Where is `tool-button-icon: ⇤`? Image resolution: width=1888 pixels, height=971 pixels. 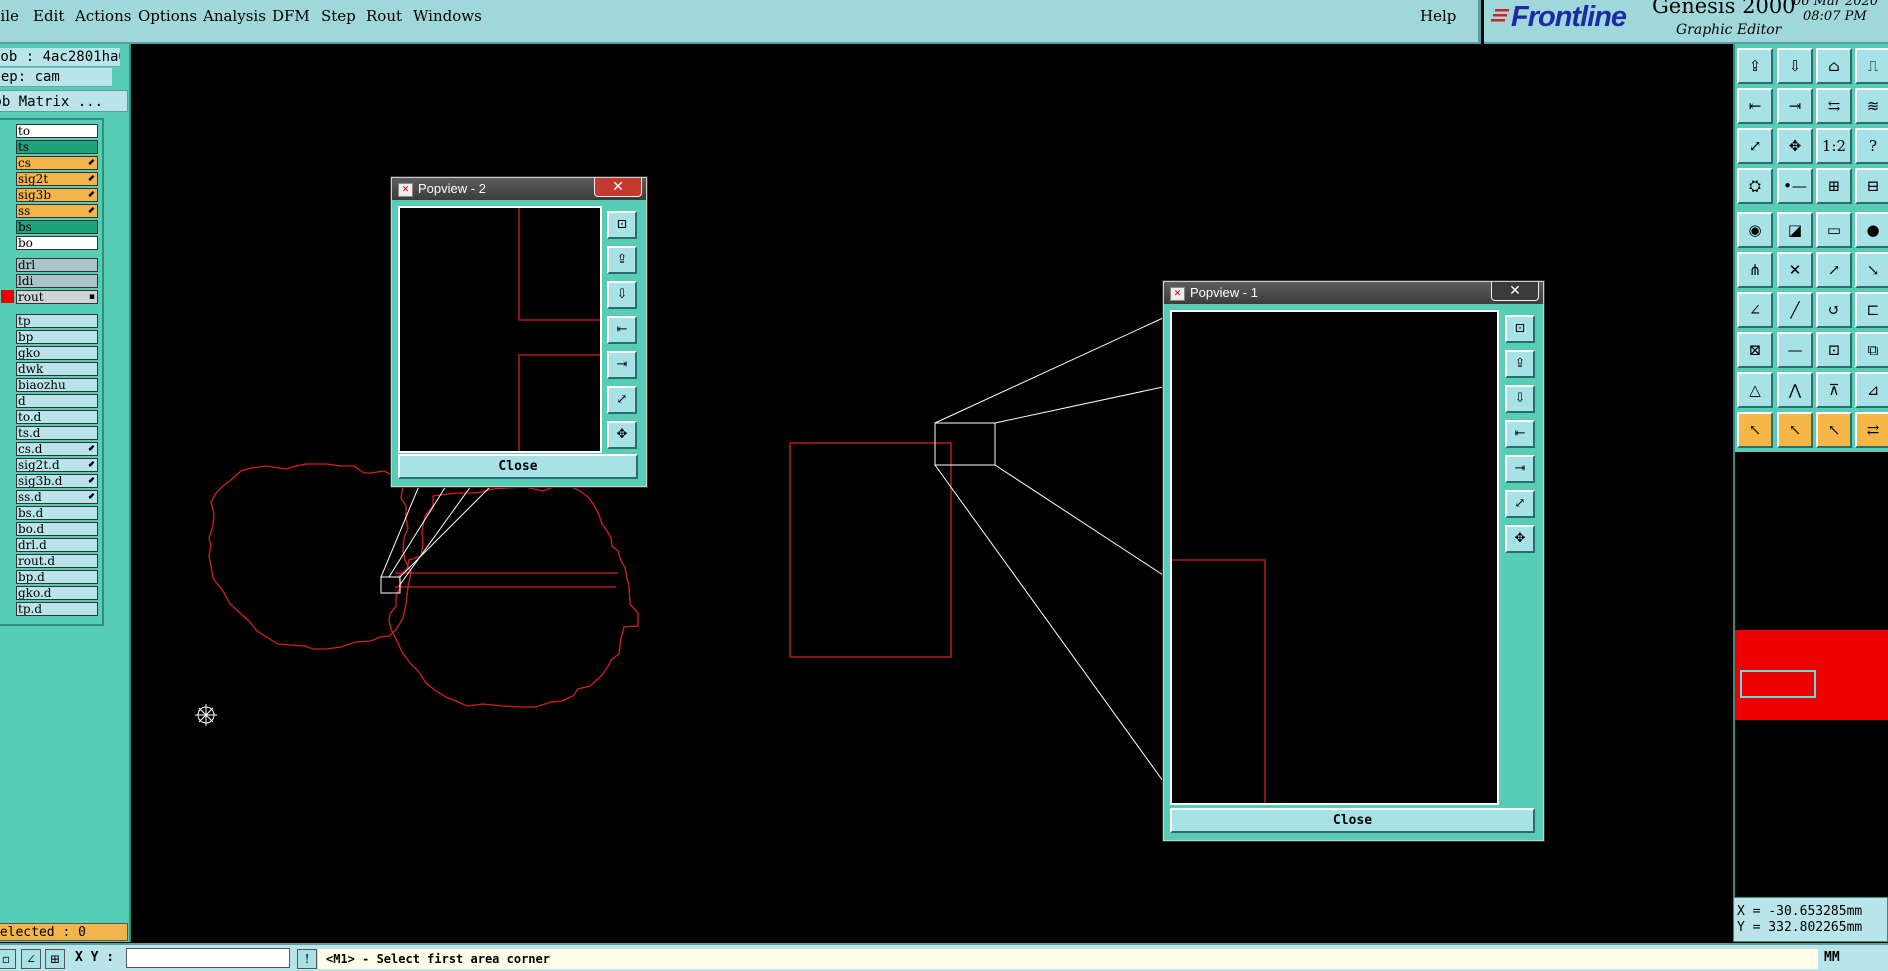 tool-button-icon: ⇤ is located at coordinates (1755, 106).